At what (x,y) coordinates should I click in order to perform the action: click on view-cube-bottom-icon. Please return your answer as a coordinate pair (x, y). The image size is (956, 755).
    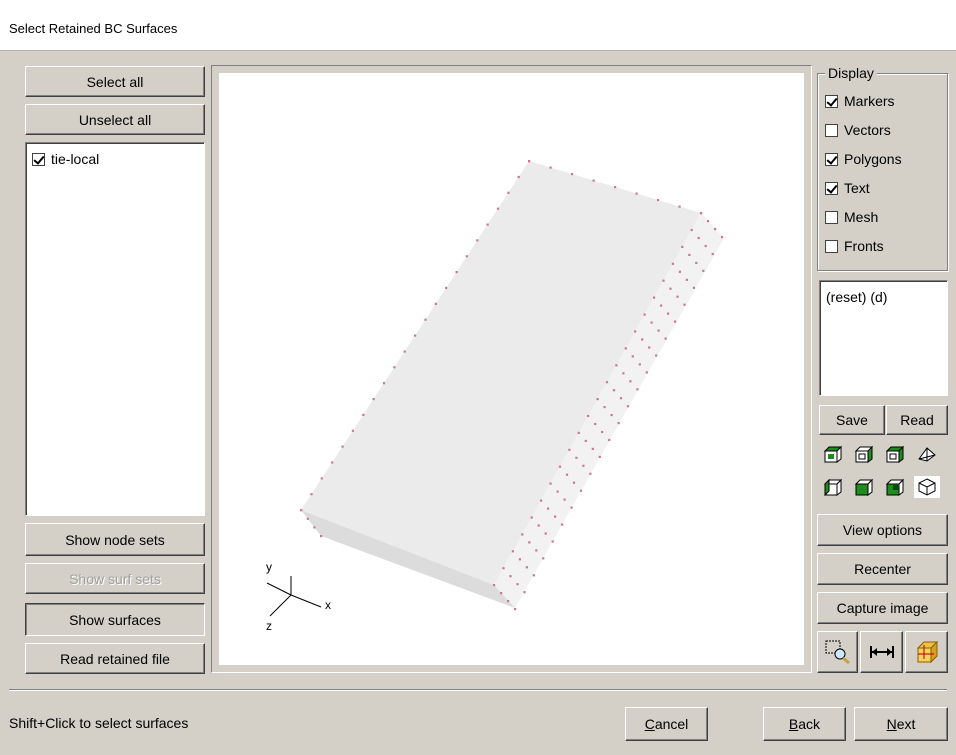
    Looking at the image, I should click on (895, 487).